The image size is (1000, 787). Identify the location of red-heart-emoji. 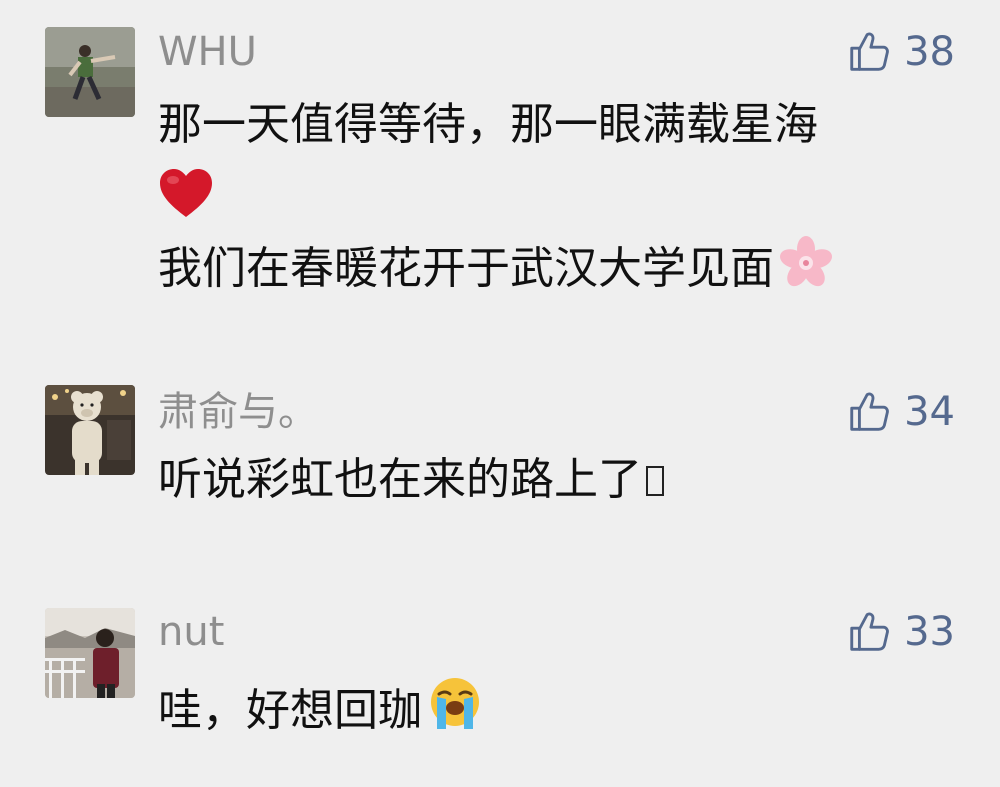
(186, 193).